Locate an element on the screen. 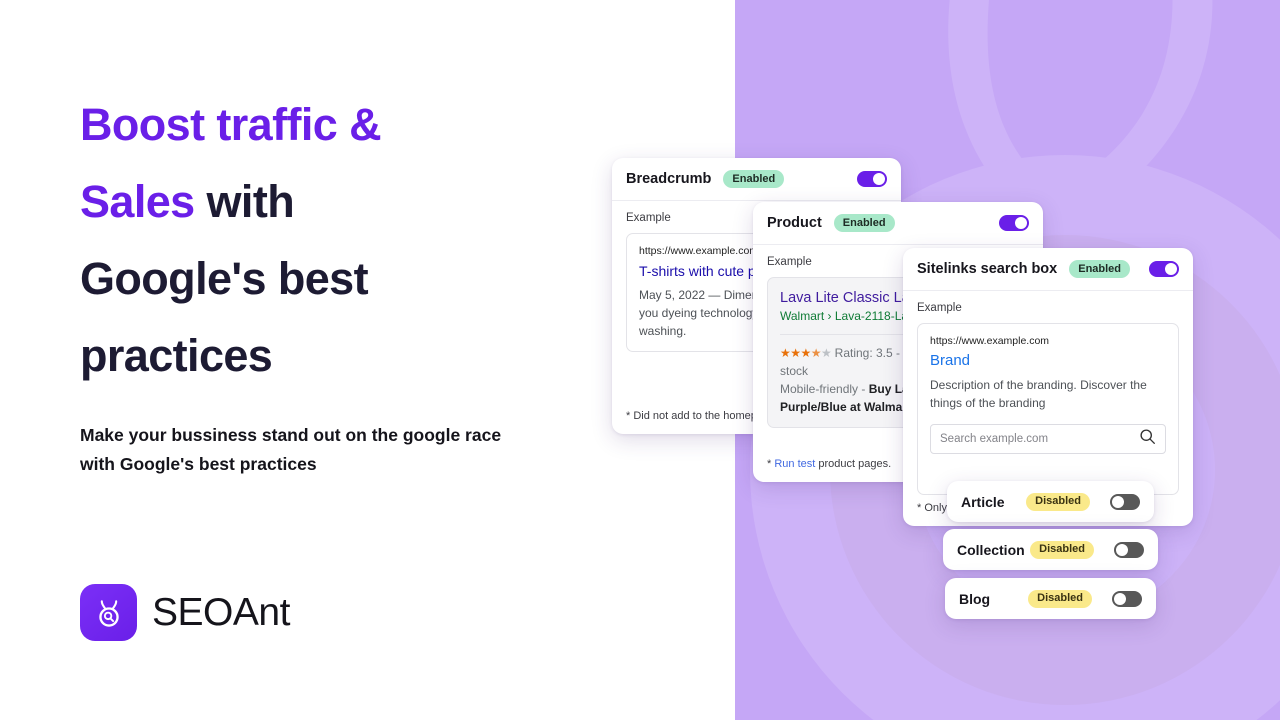 This screenshot has height=720, width=1280. product-footnote: * Run test product pages. is located at coordinates (829, 464).